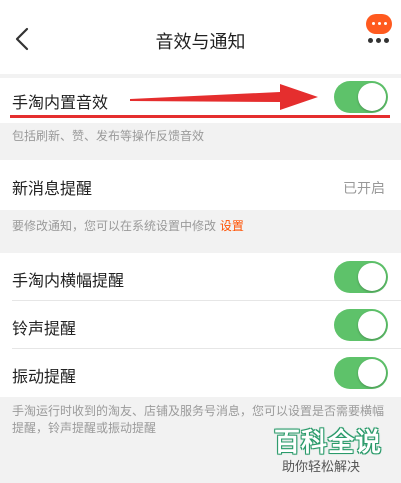 The image size is (401, 483). I want to click on vibration-alert-label: 振动提醒, so click(44, 376).